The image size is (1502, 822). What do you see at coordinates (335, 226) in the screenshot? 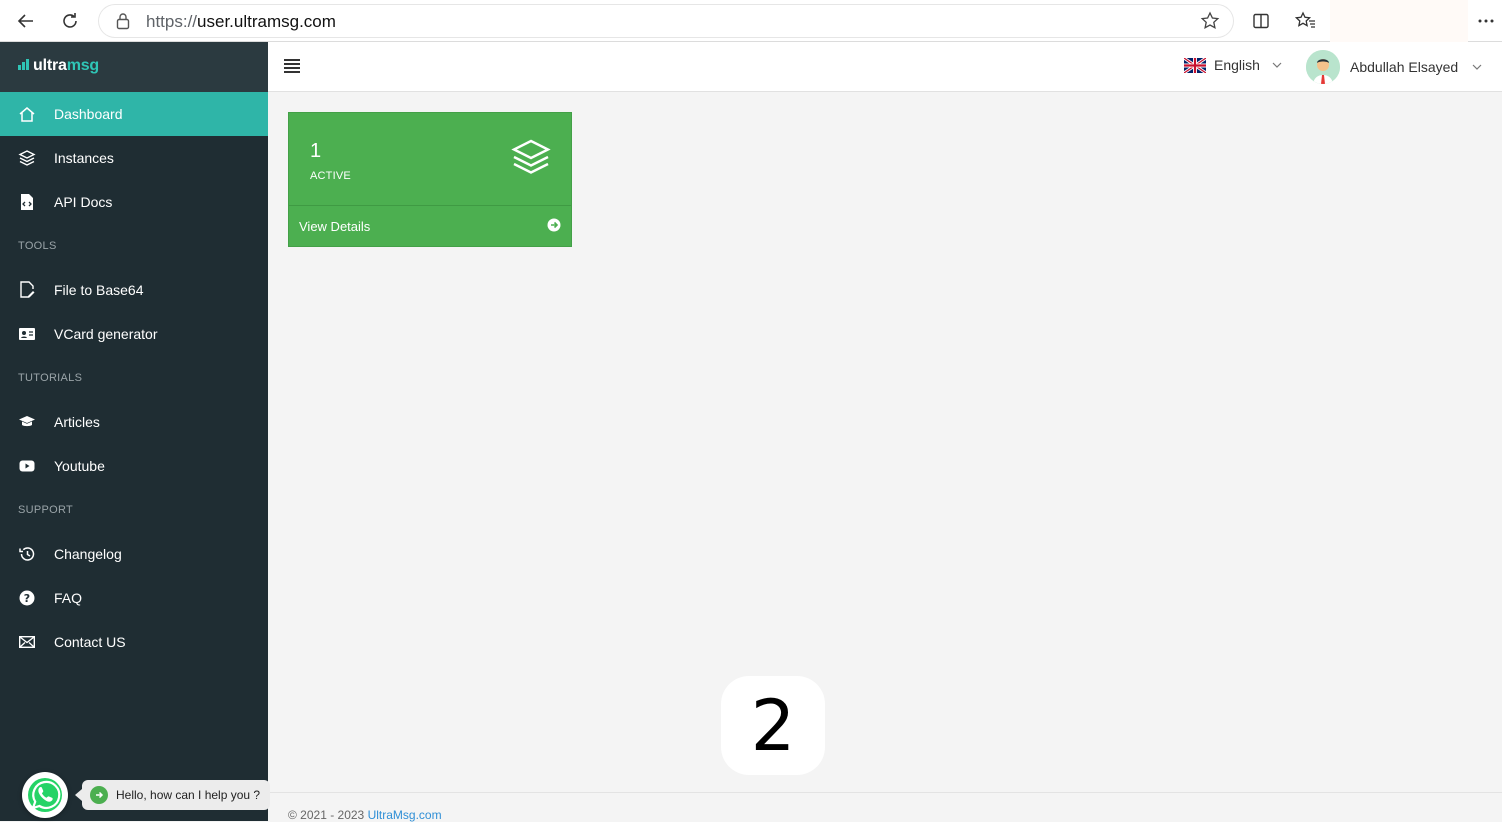
I see `view-details-label: View Details` at bounding box center [335, 226].